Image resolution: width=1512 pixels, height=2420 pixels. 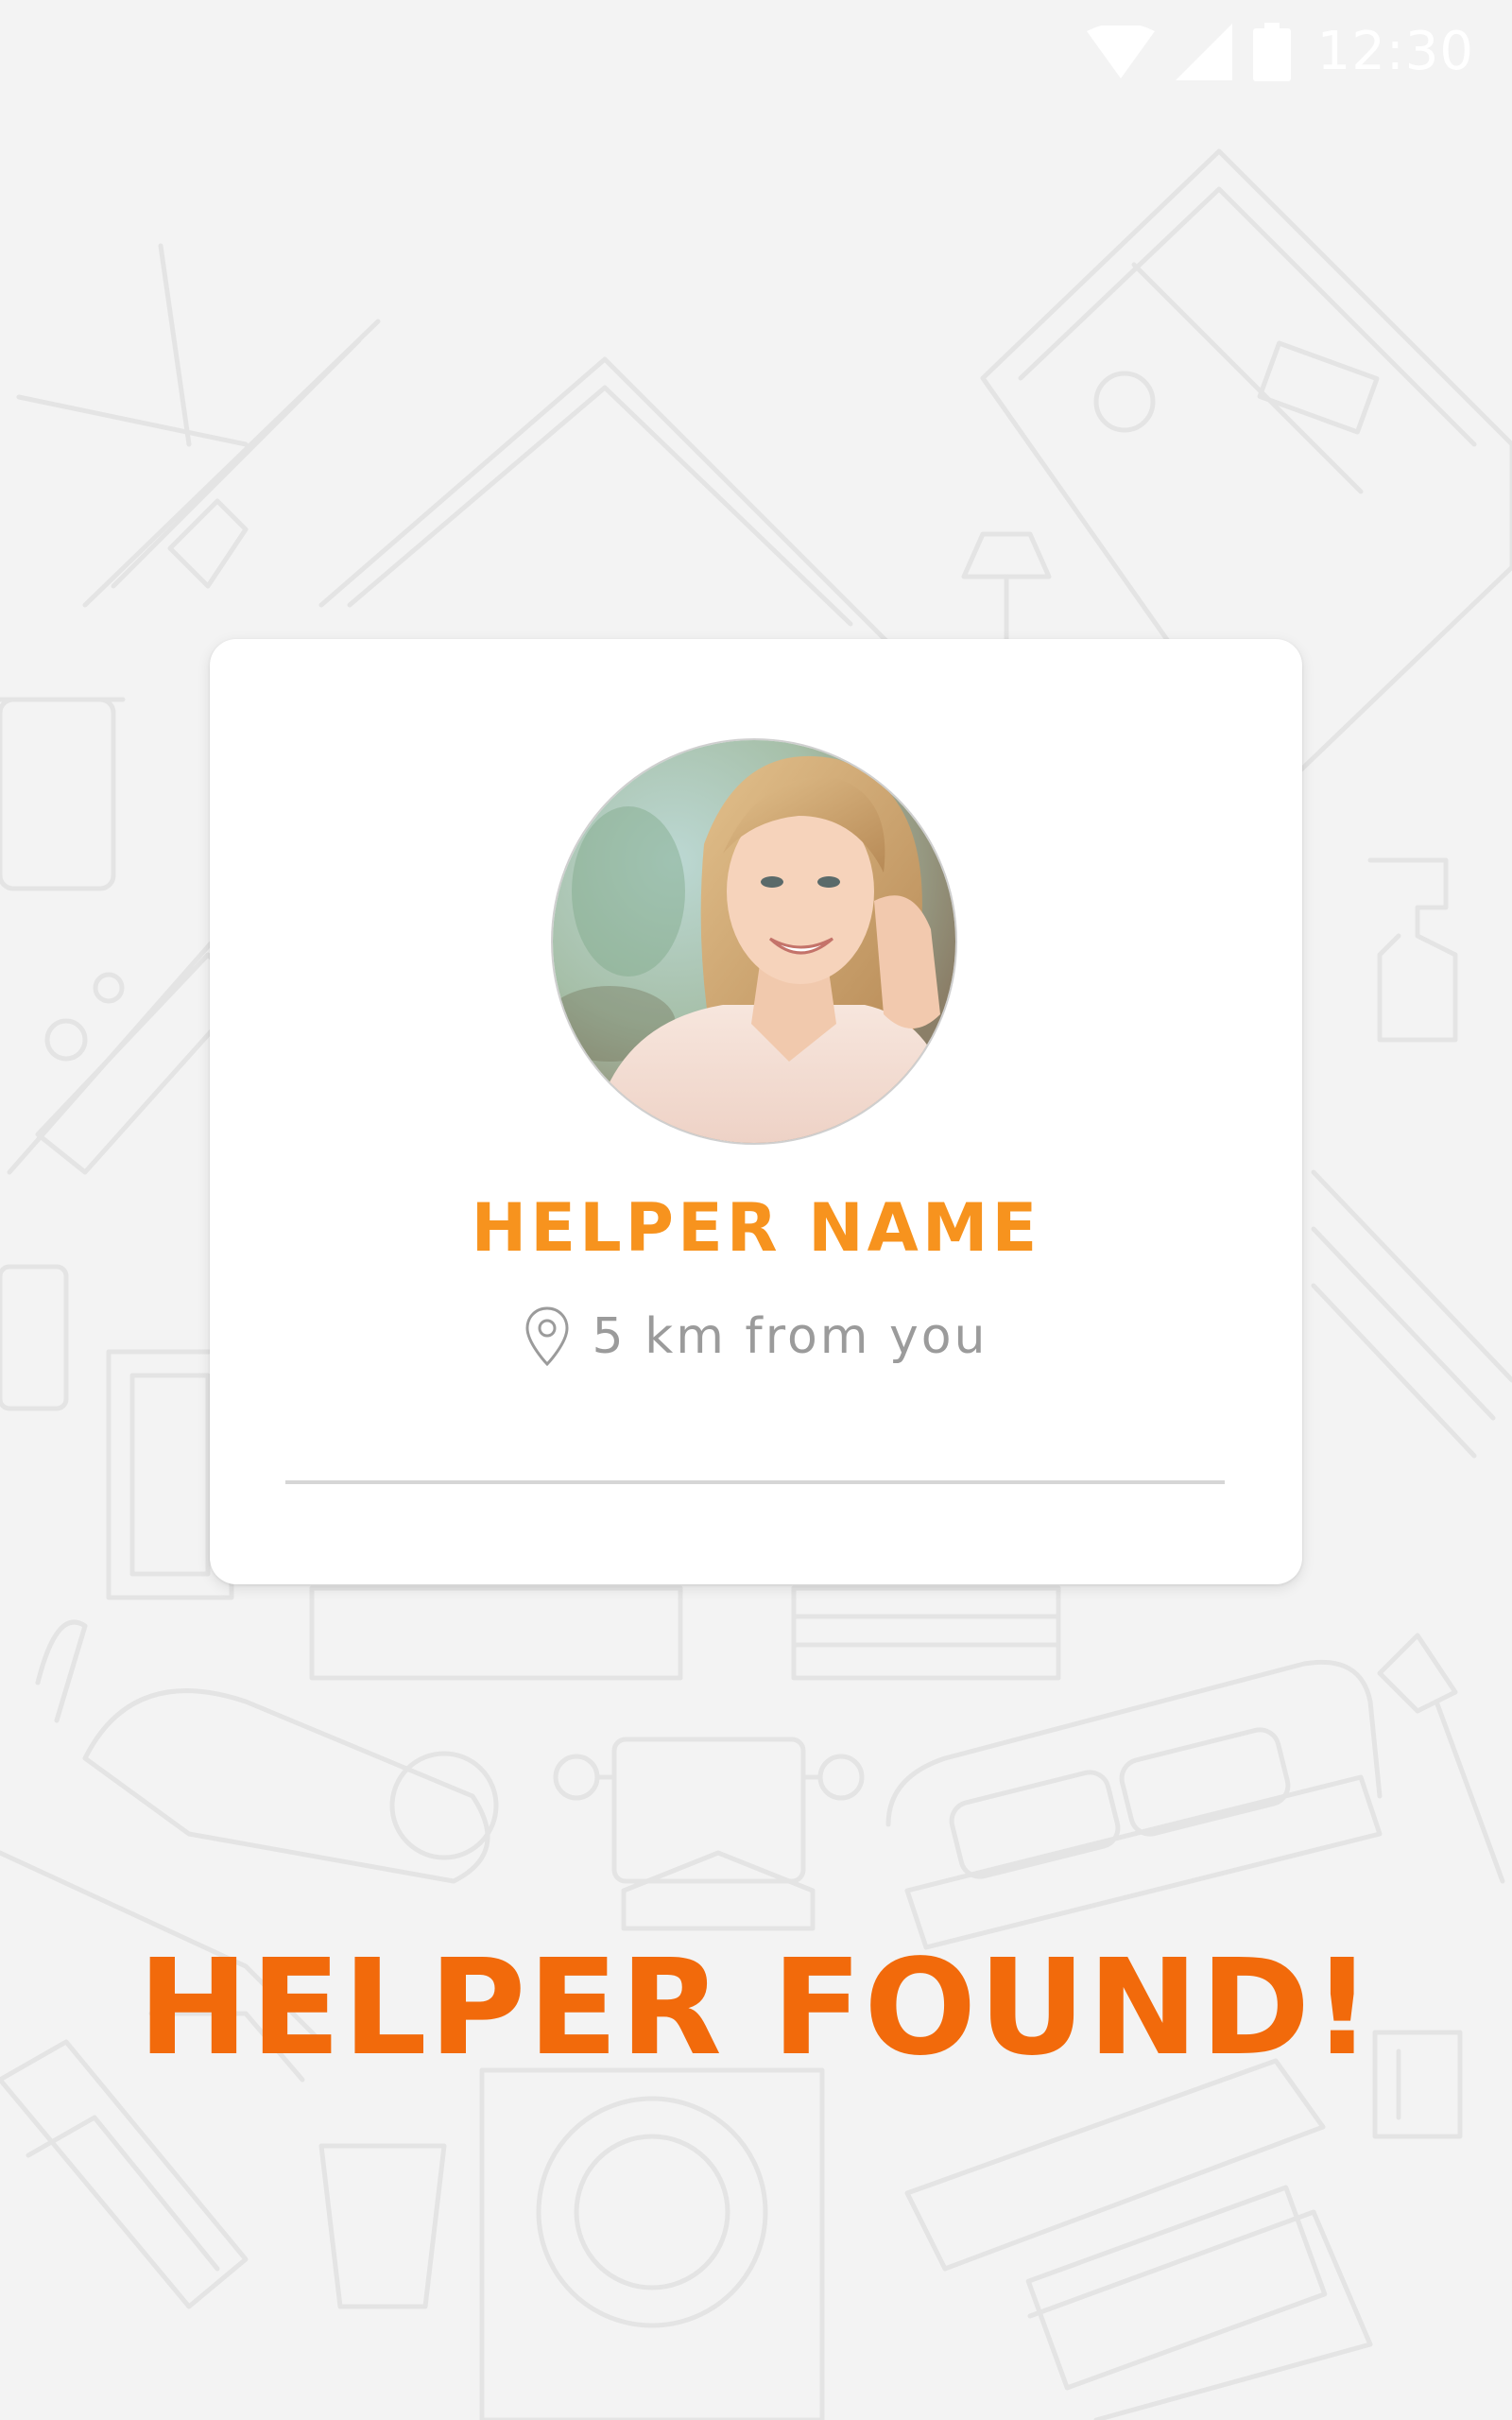 I want to click on card-divider, so click(x=755, y=1482).